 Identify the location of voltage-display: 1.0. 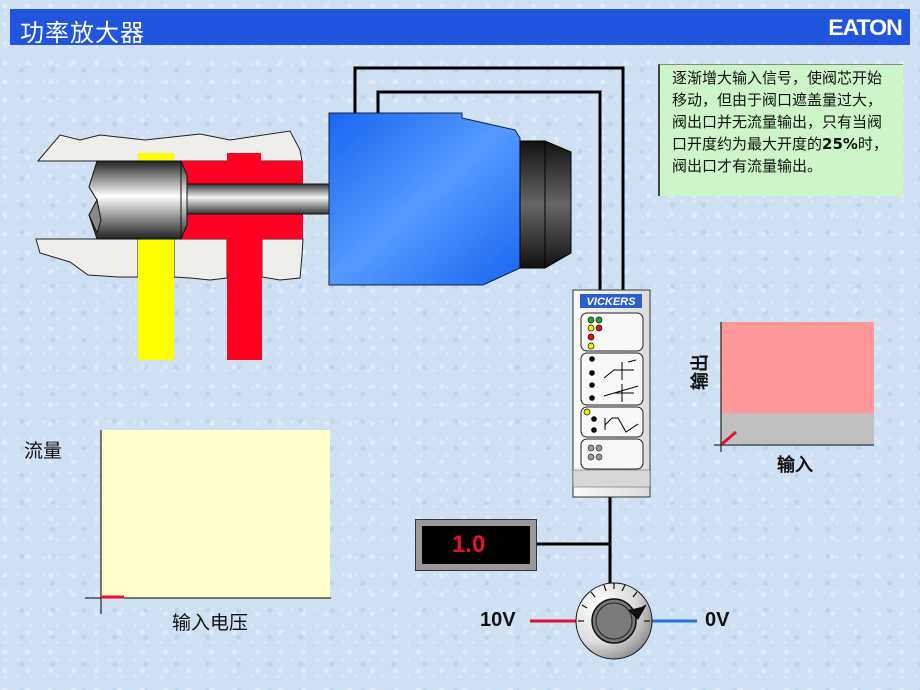
(476, 545).